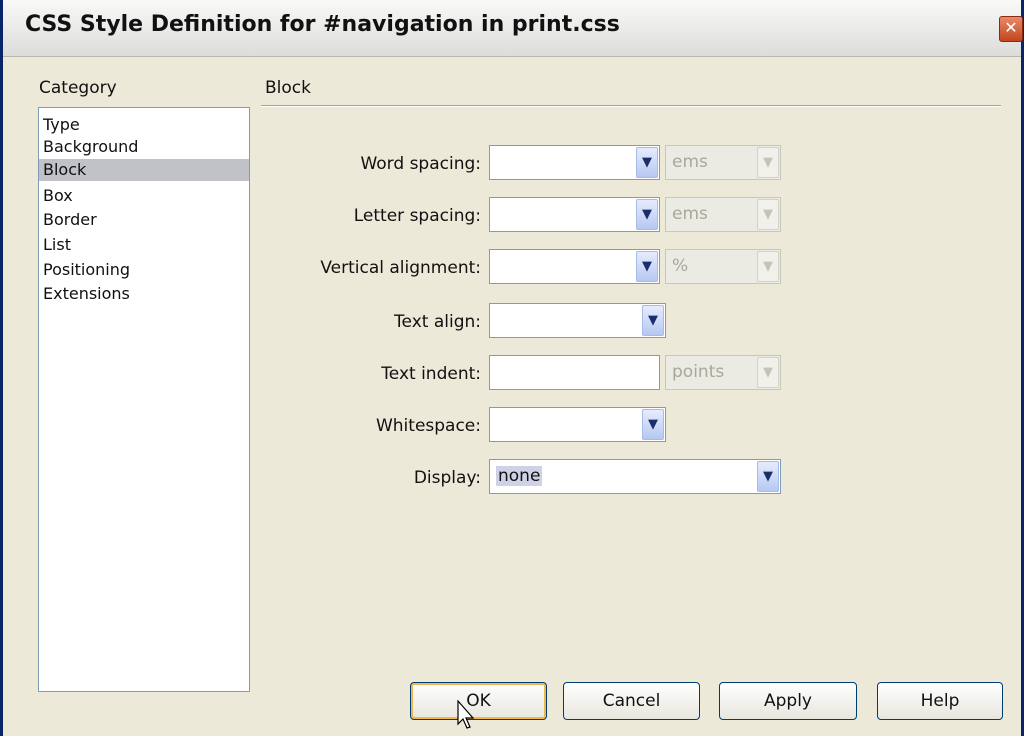 The image size is (1024, 736). I want to click on ok-button: OK, so click(478, 701).